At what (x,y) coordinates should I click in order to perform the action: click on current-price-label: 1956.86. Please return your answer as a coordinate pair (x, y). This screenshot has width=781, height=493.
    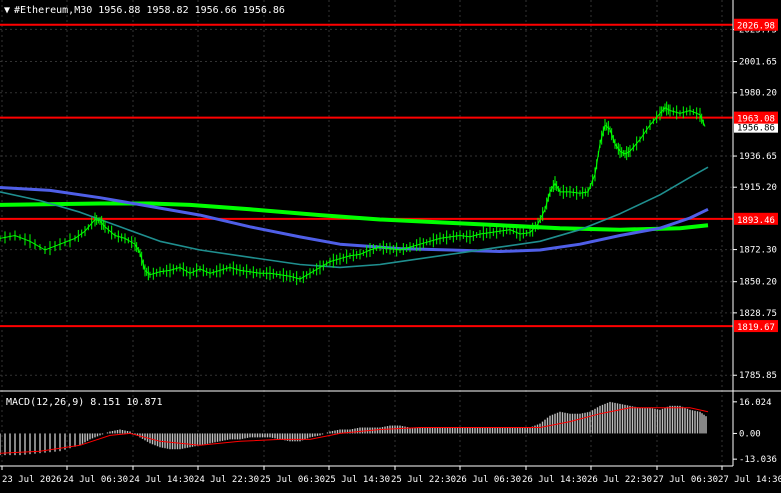
    Looking at the image, I should click on (756, 129).